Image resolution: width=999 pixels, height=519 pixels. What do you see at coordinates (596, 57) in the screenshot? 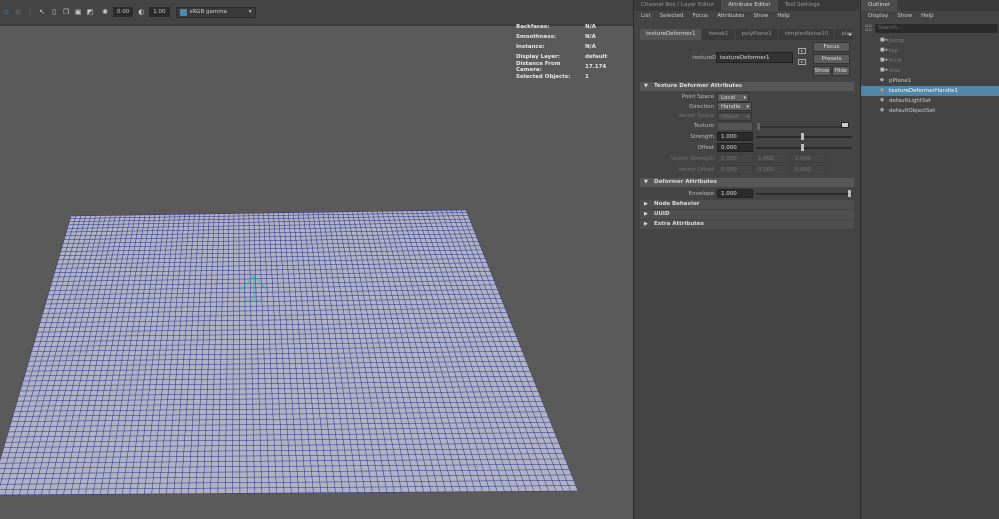
I see `hud-value: default` at bounding box center [596, 57].